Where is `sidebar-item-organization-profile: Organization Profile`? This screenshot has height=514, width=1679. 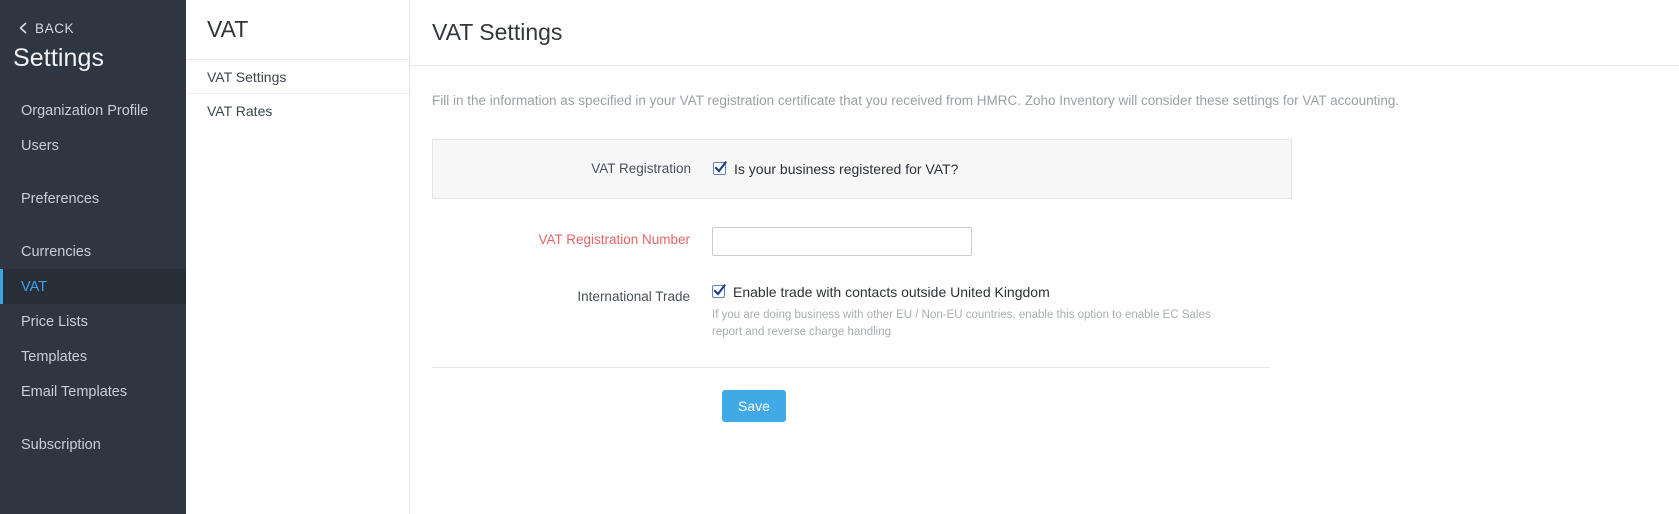 sidebar-item-organization-profile: Organization Profile is located at coordinates (93, 110).